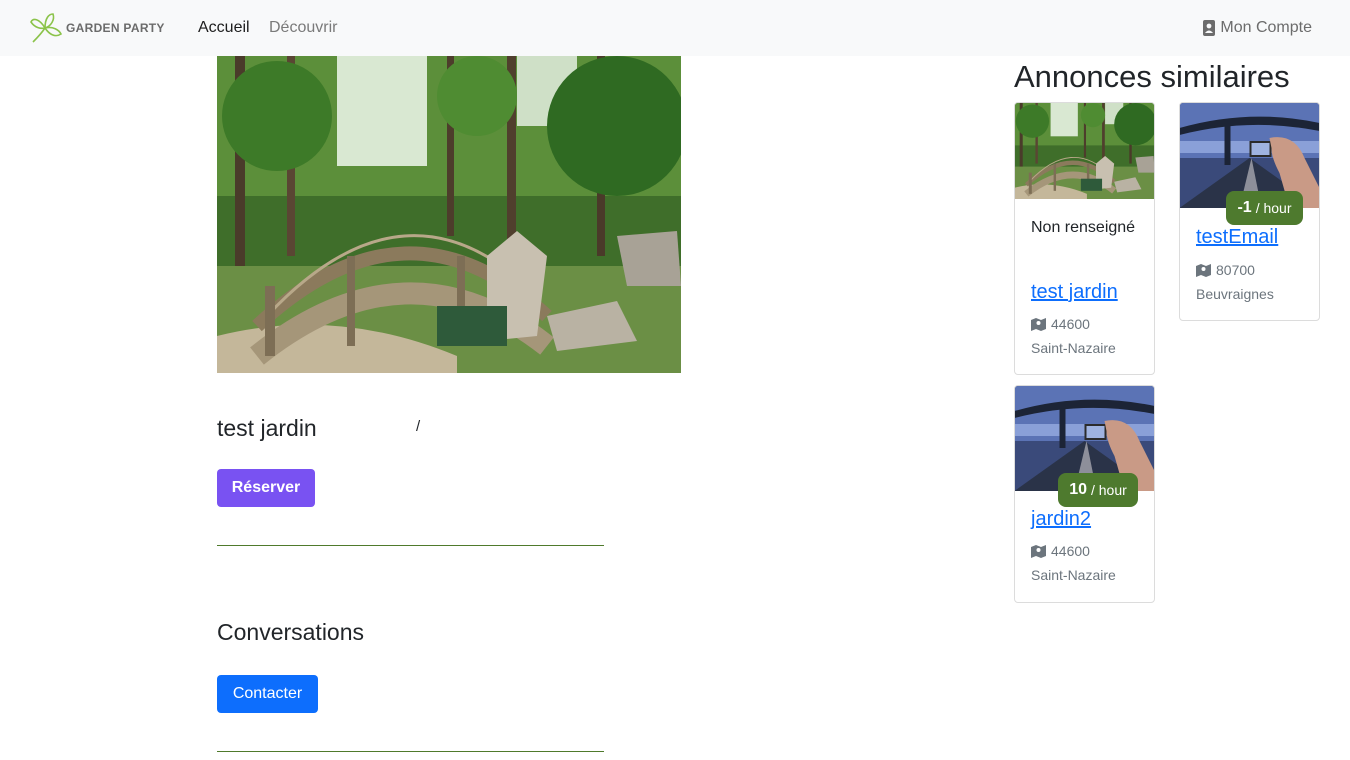 Image resolution: width=1350 pixels, height=760 pixels. I want to click on nav-home-link: Accueil, so click(224, 28).